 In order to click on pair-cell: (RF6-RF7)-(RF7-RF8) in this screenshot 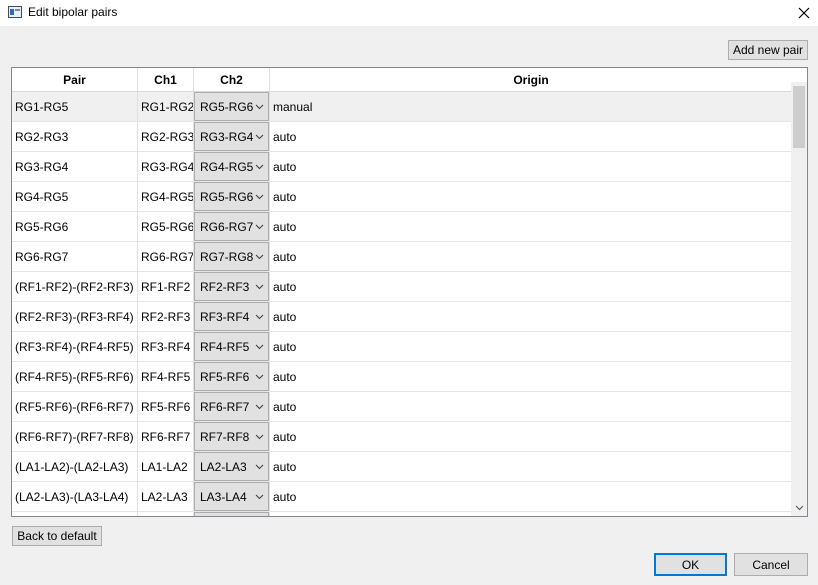, I will do `click(75, 436)`.